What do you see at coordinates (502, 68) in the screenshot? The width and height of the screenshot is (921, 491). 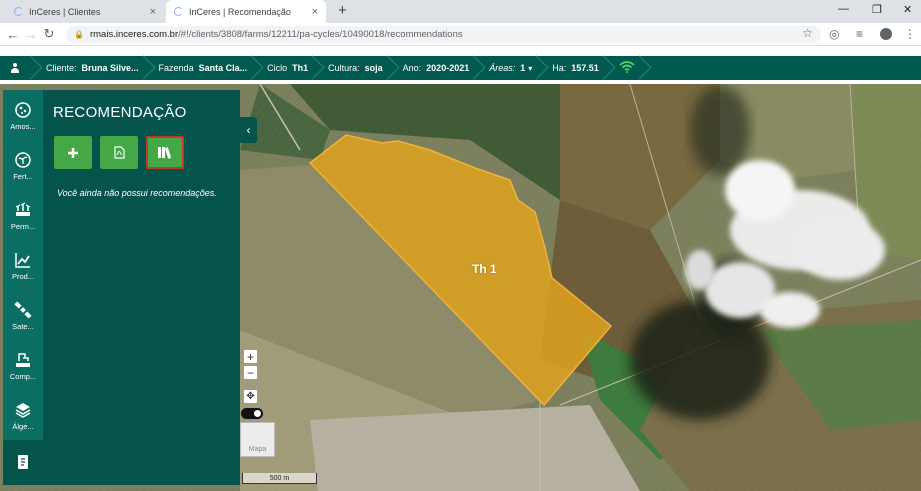 I see `areas-label: Áreas:` at bounding box center [502, 68].